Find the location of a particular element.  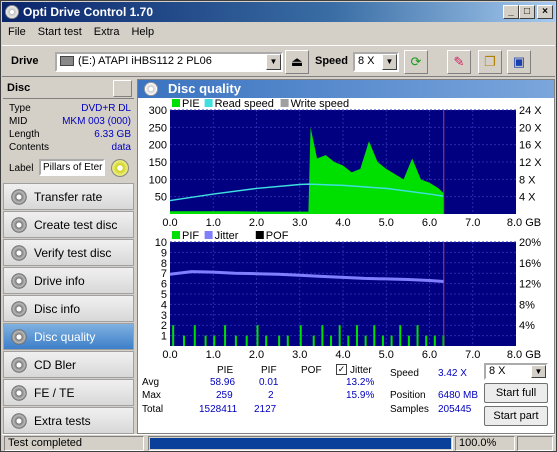

refresh-icon: ⟳ is located at coordinates (416, 61).